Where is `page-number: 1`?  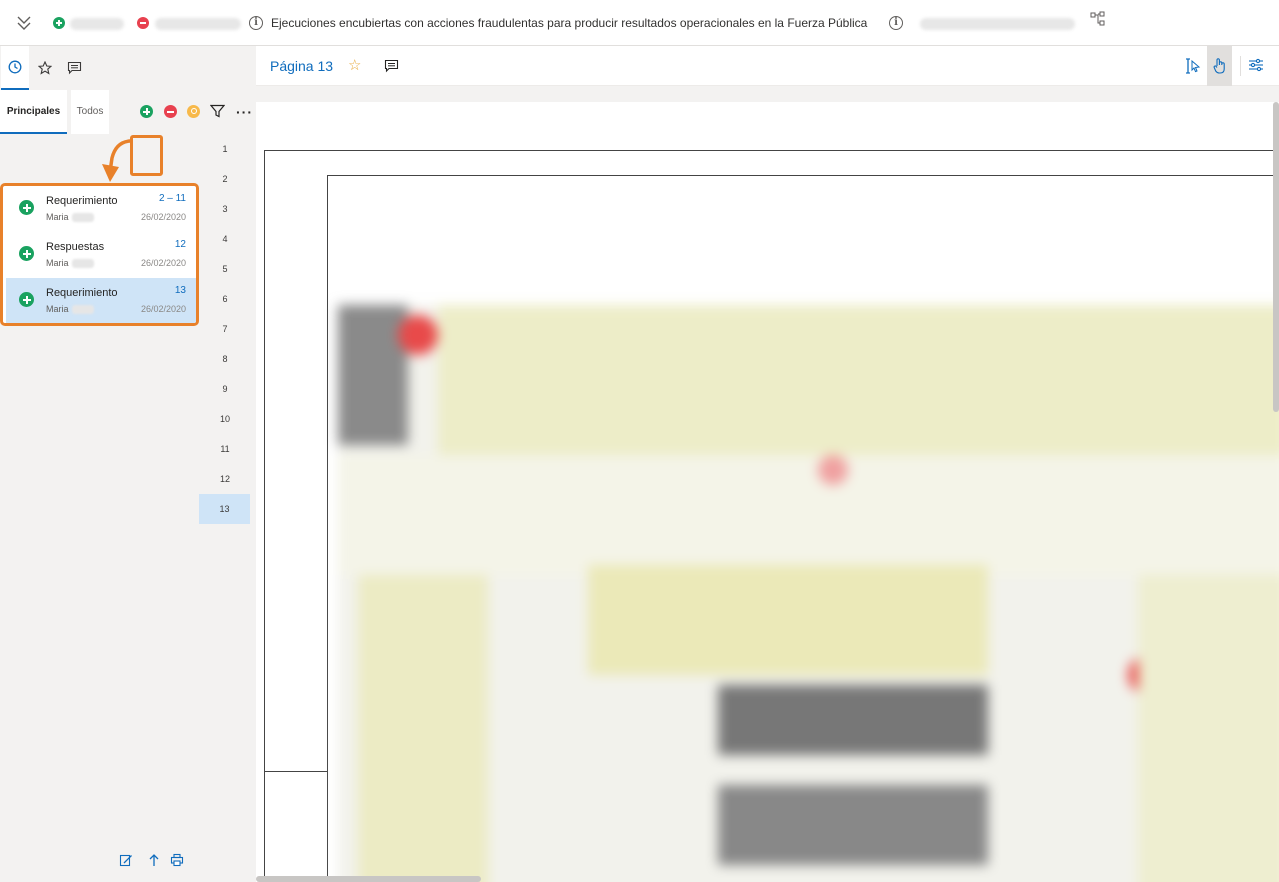
page-number: 1 is located at coordinates (225, 149).